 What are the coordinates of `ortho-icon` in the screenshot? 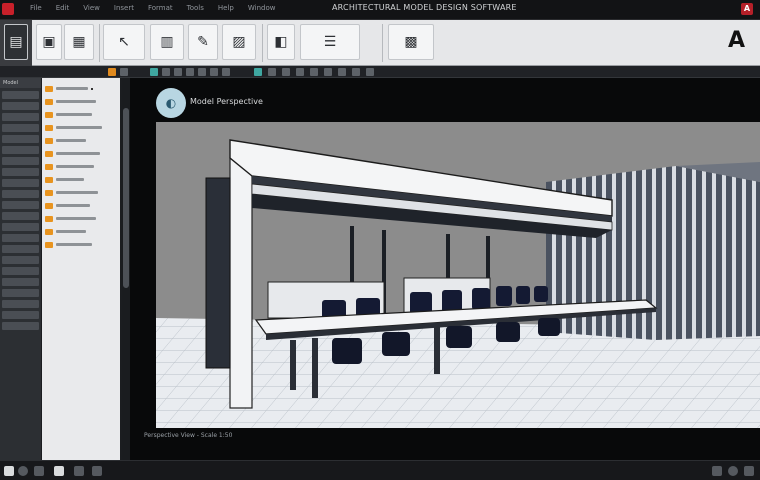 It's located at (39, 471).